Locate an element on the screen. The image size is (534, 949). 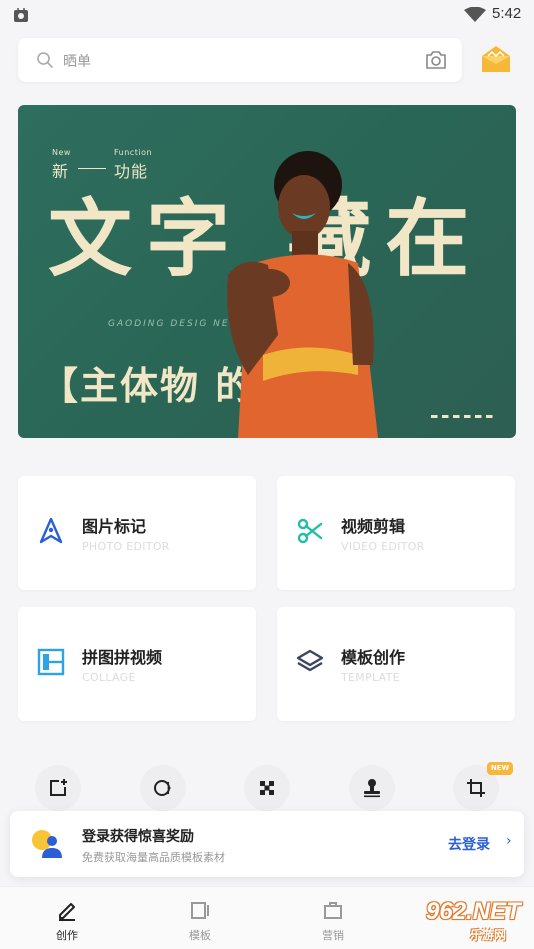
card-title: 模板创作 is located at coordinates (373, 657).